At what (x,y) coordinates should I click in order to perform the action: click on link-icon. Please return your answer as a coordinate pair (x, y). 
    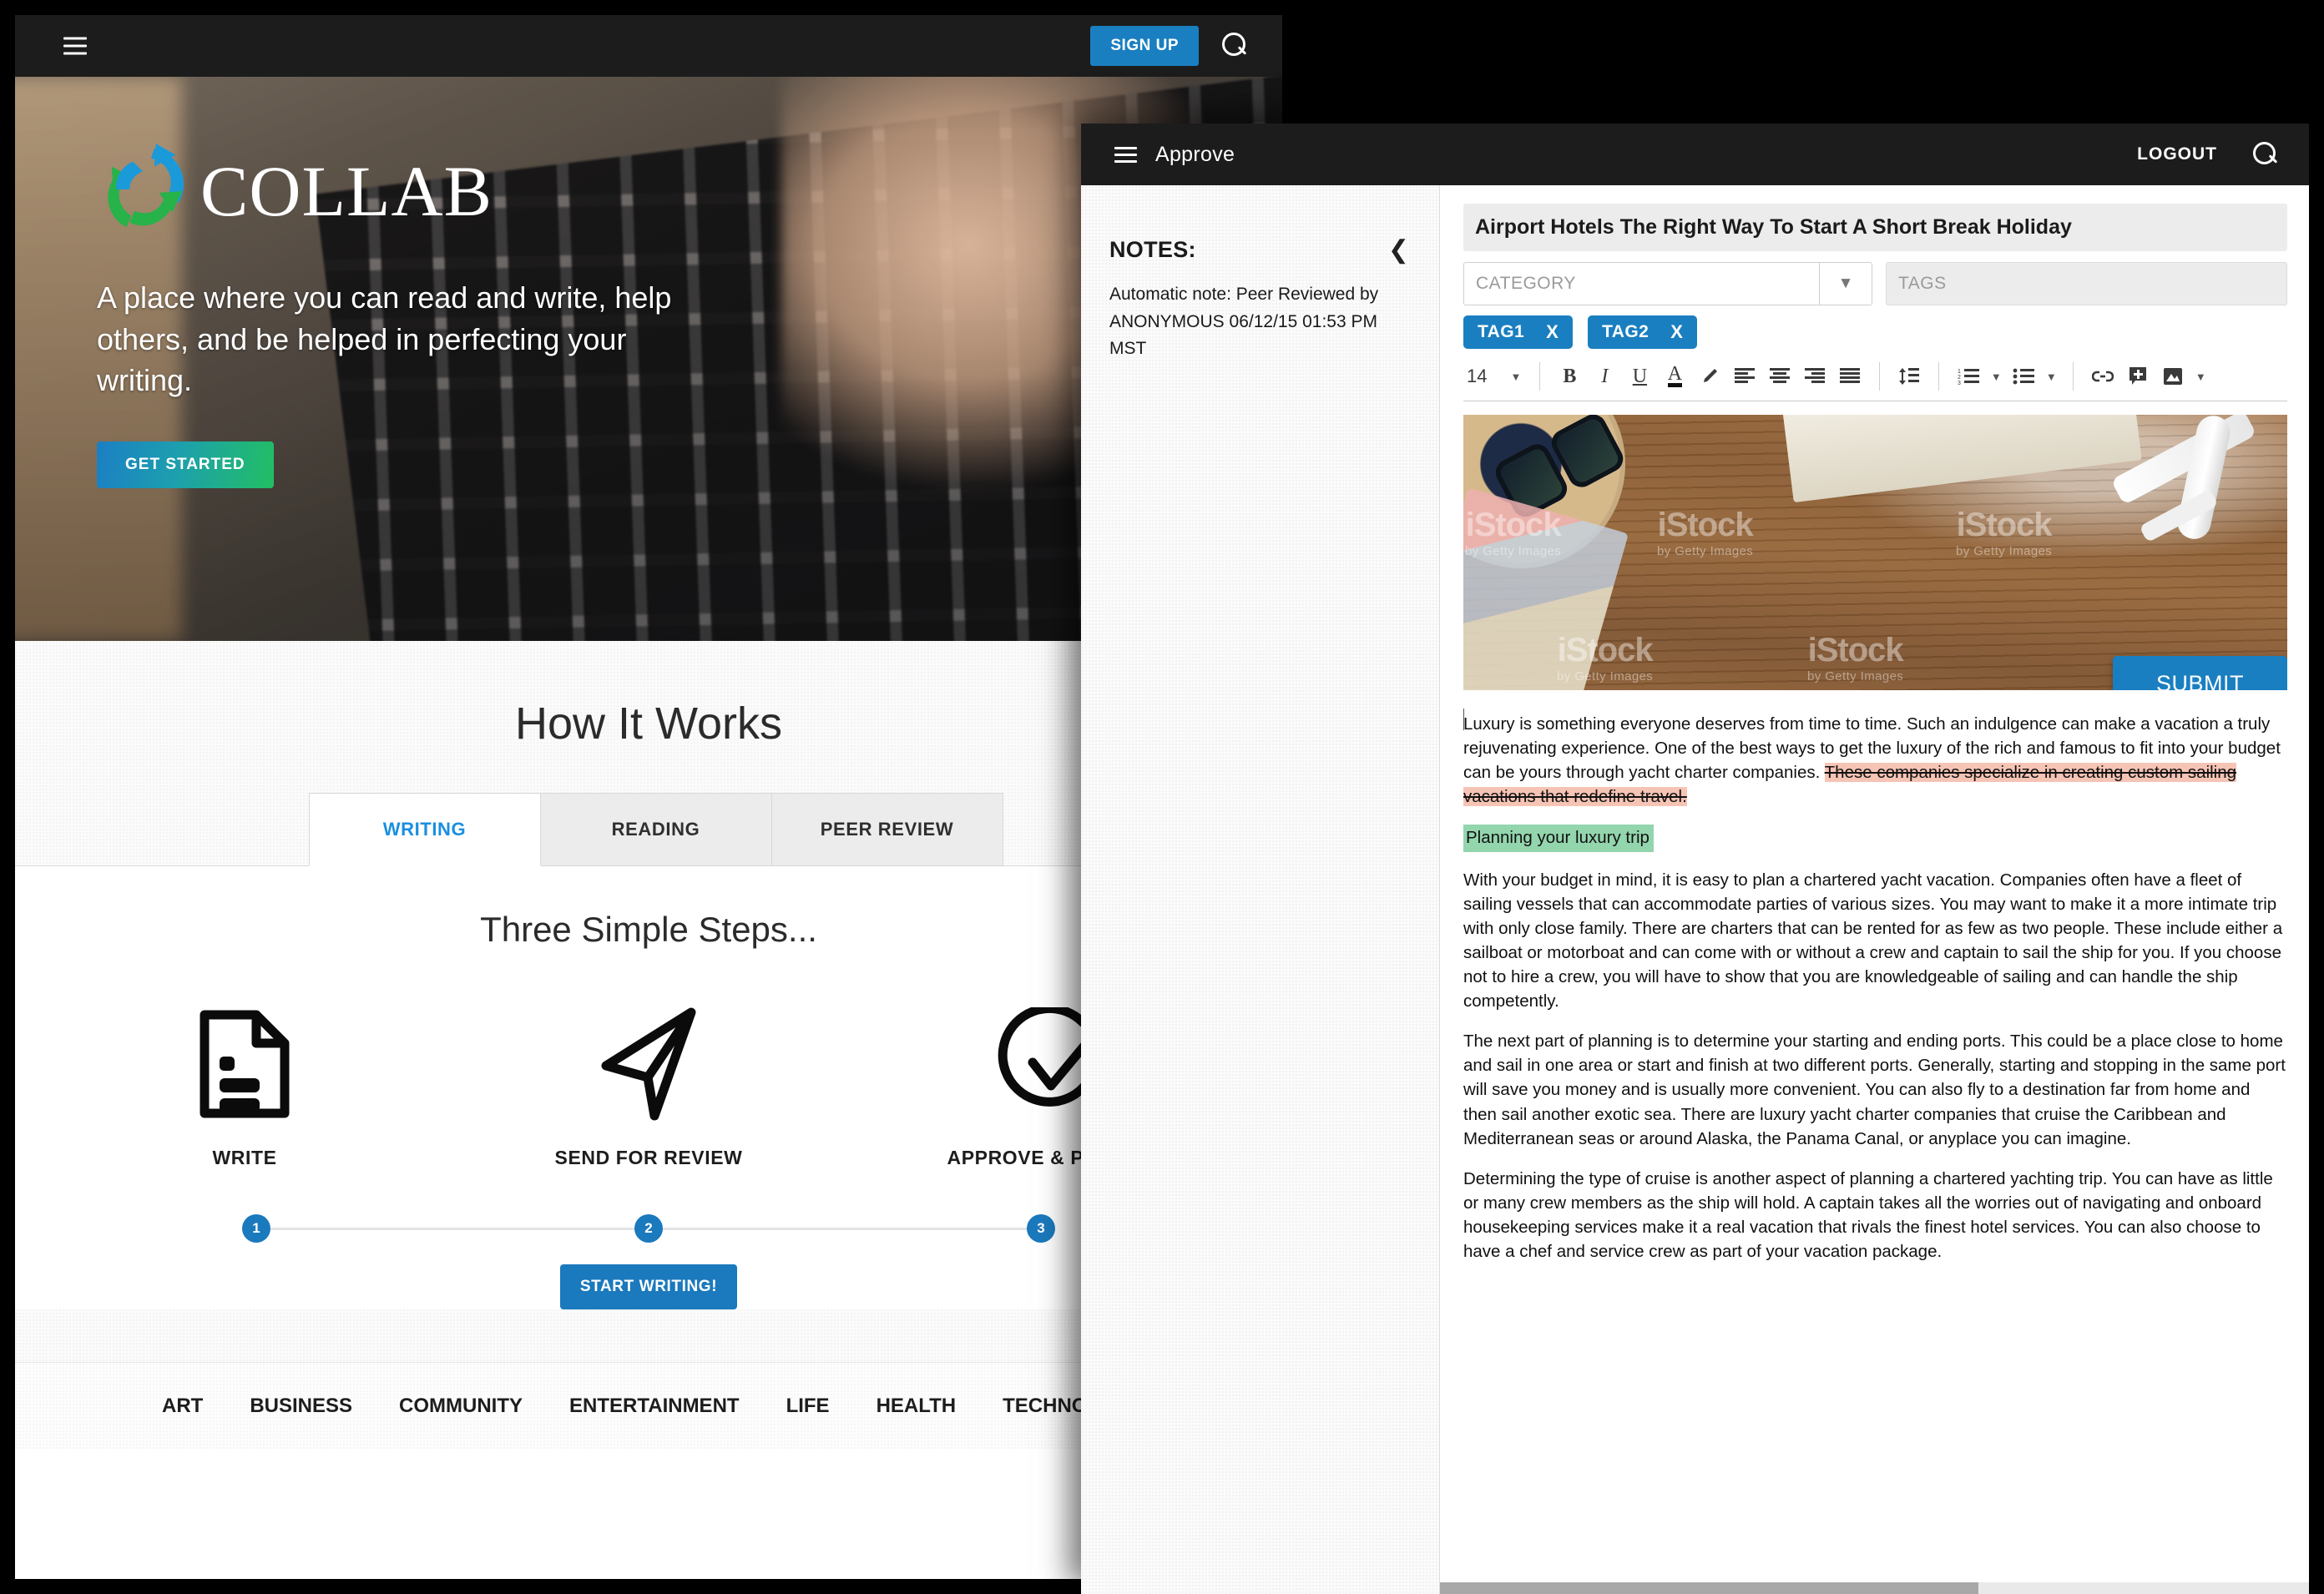
    Looking at the image, I should click on (2102, 376).